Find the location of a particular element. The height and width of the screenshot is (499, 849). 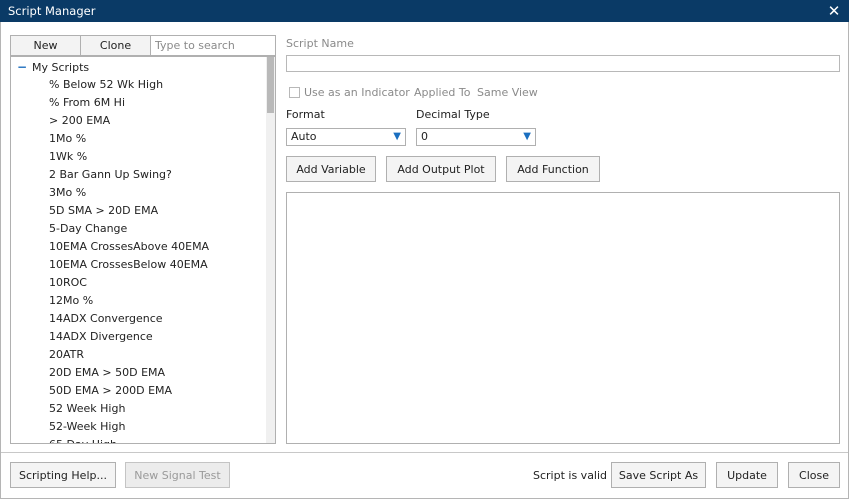

use-as-indicator-checkbox is located at coordinates (294, 92).